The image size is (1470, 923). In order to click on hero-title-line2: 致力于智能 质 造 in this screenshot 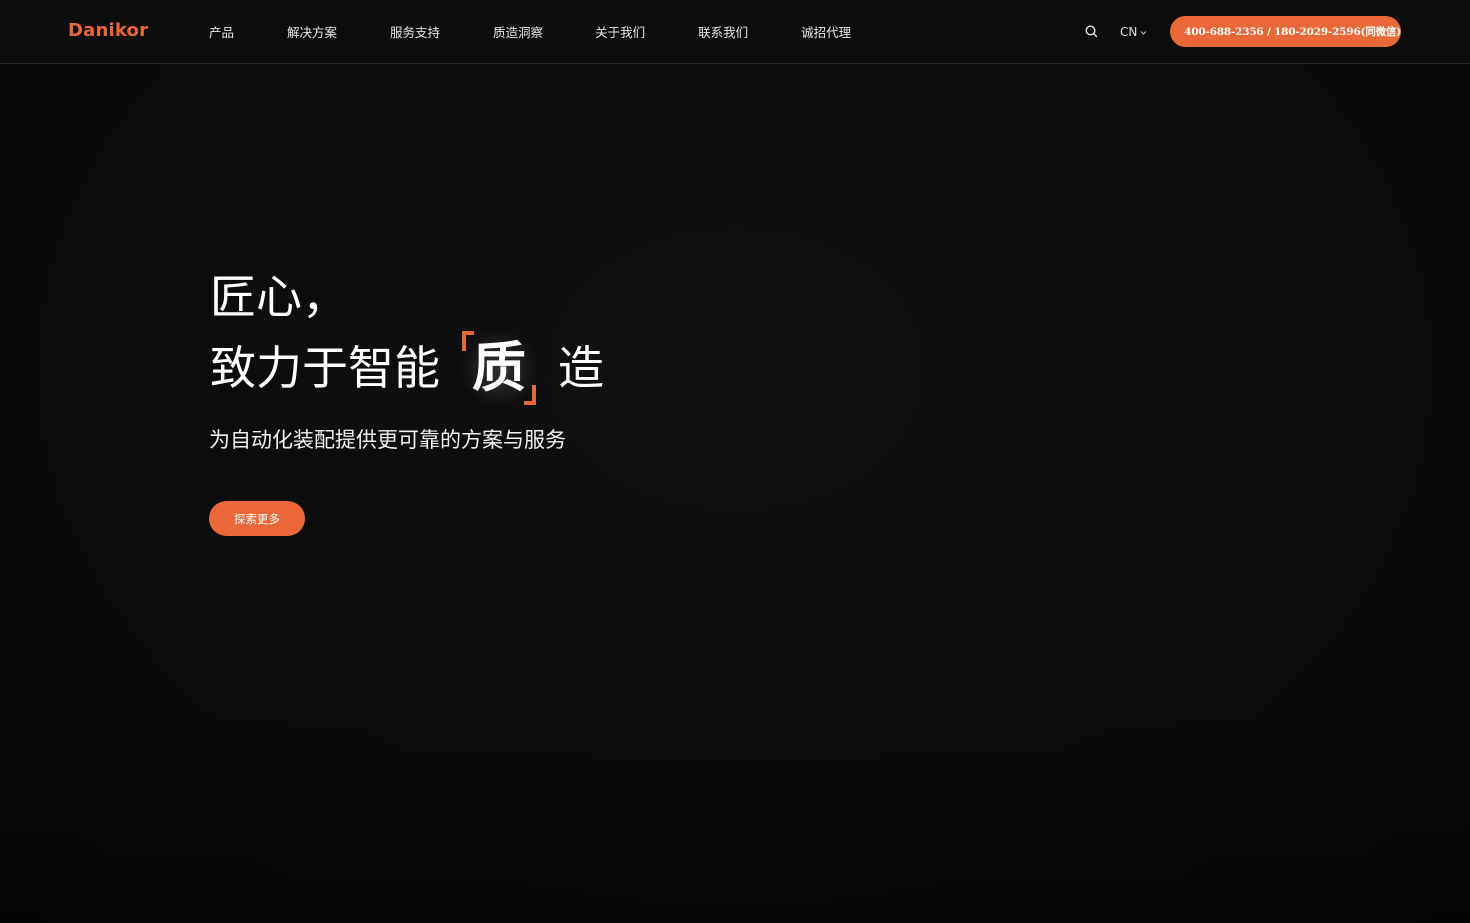, I will do `click(407, 368)`.